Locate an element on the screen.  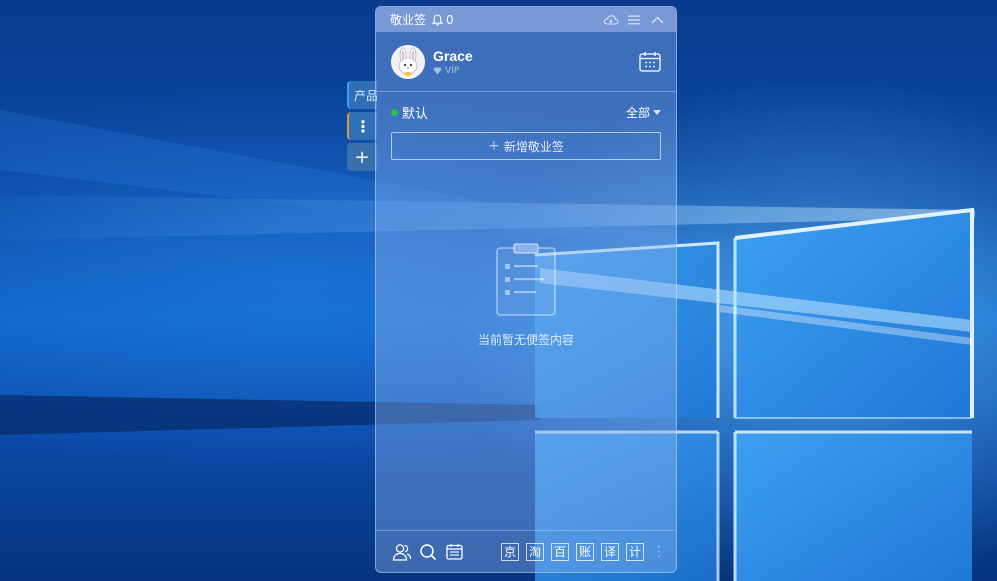
add-note-label: 新增敬业签 is located at coordinates (533, 146).